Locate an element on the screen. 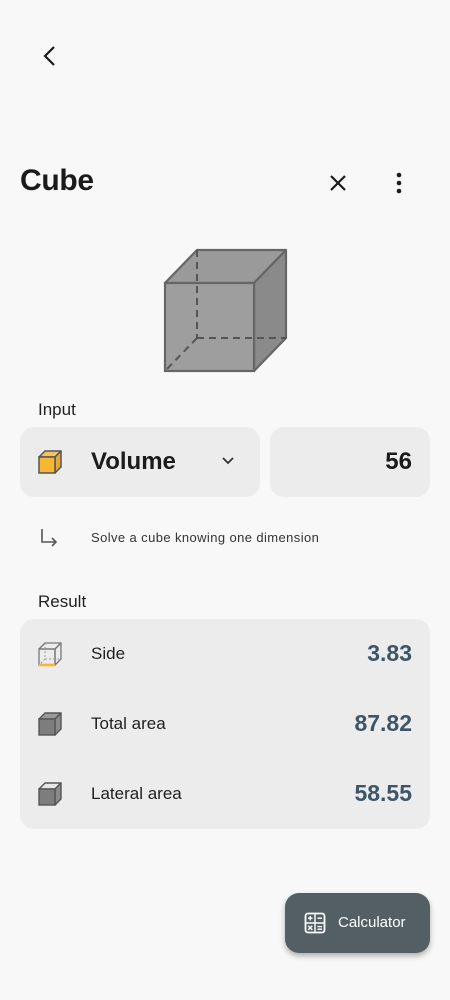 This screenshot has height=1000, width=450. calculator-button: Calculator is located at coordinates (357, 923).